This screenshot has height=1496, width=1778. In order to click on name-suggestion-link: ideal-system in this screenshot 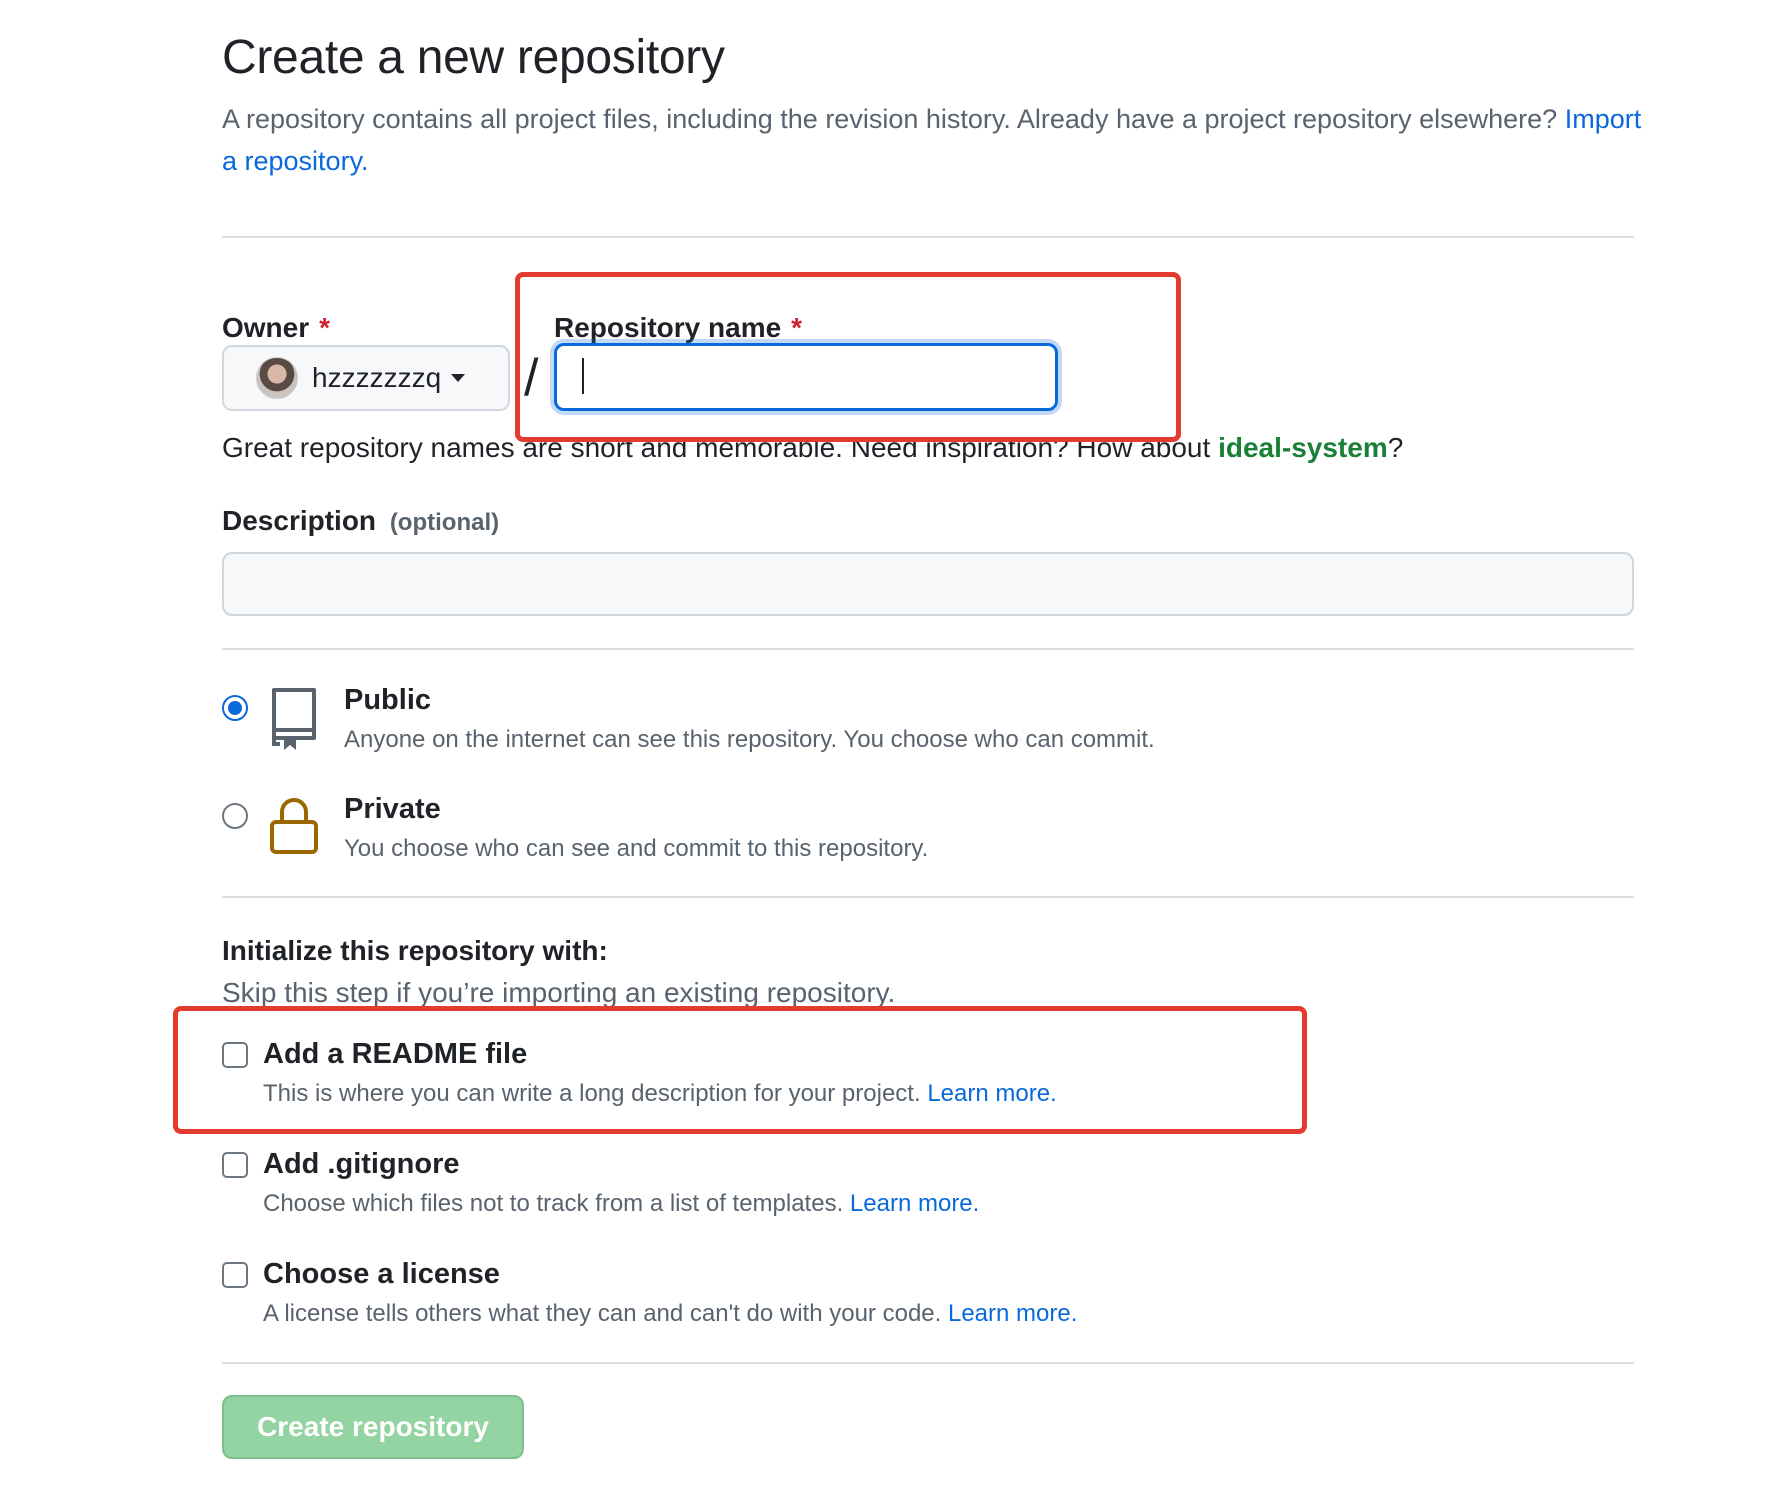, I will do `click(1303, 447)`.